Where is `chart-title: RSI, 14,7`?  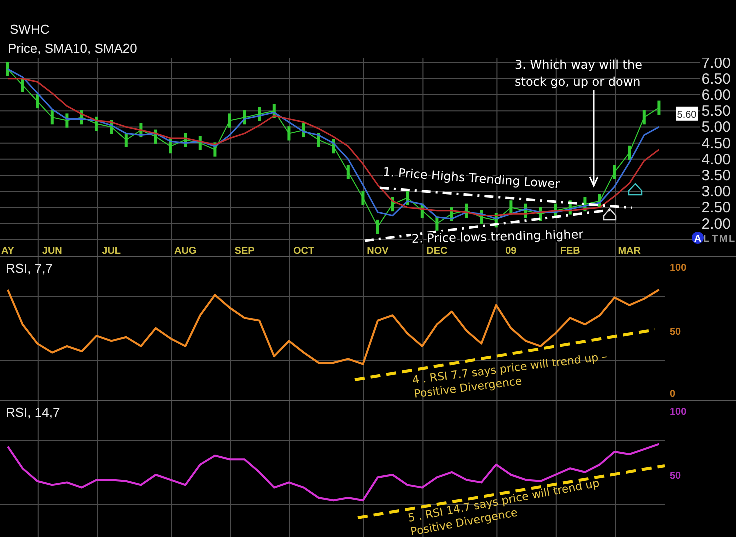 chart-title: RSI, 14,7 is located at coordinates (33, 412).